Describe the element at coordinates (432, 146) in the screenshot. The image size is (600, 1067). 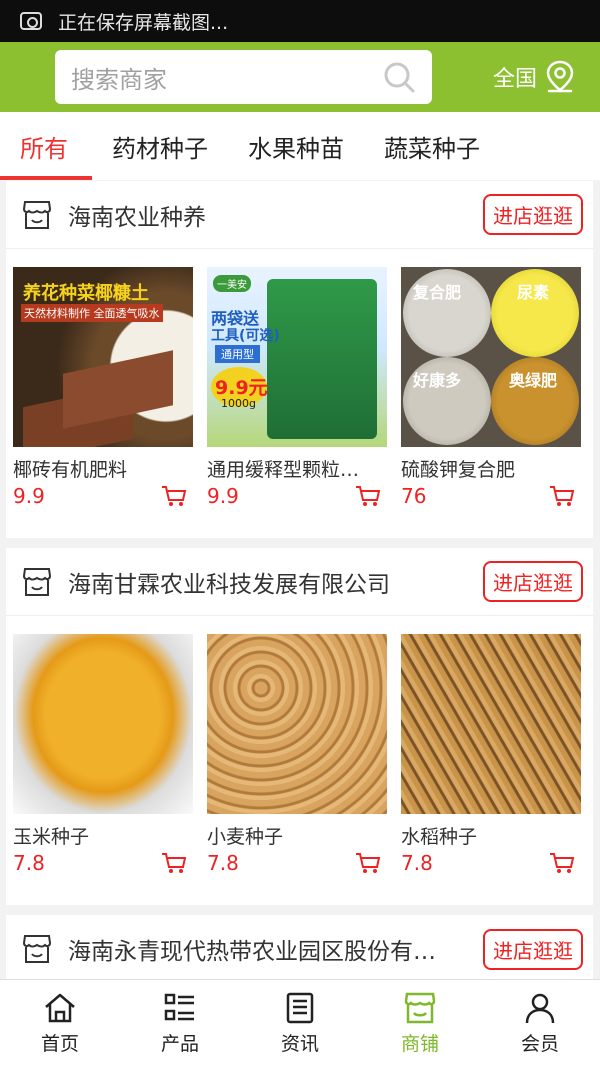
I see `tab-vegetable-seeds: 蔬菜种子` at that location.